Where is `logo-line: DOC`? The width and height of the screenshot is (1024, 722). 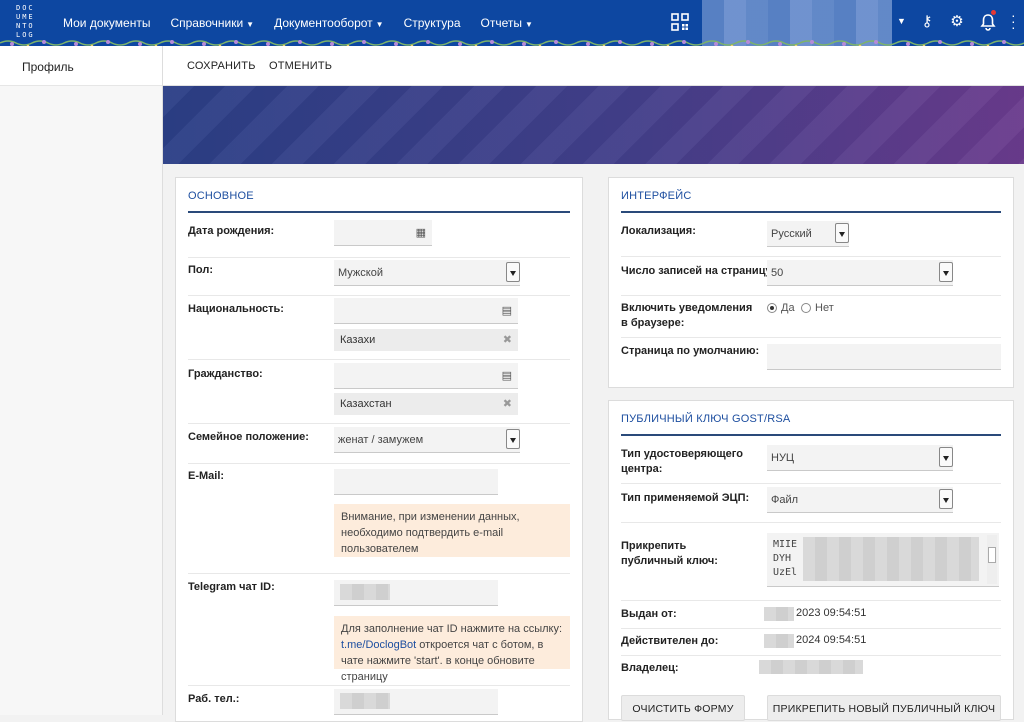
logo-line: DOC is located at coordinates (25, 8).